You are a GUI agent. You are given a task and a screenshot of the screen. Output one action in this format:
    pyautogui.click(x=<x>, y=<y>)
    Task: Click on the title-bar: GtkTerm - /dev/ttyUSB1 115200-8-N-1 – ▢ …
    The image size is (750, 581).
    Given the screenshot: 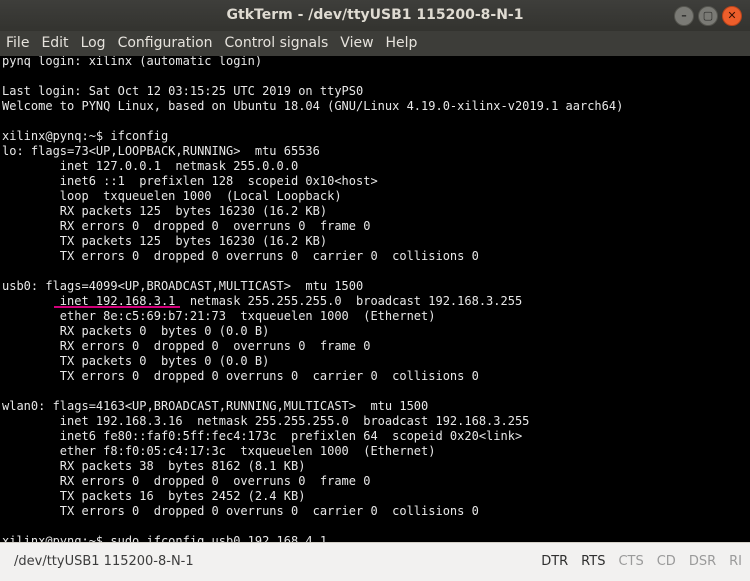 What is the action you would take?
    pyautogui.click(x=375, y=15)
    